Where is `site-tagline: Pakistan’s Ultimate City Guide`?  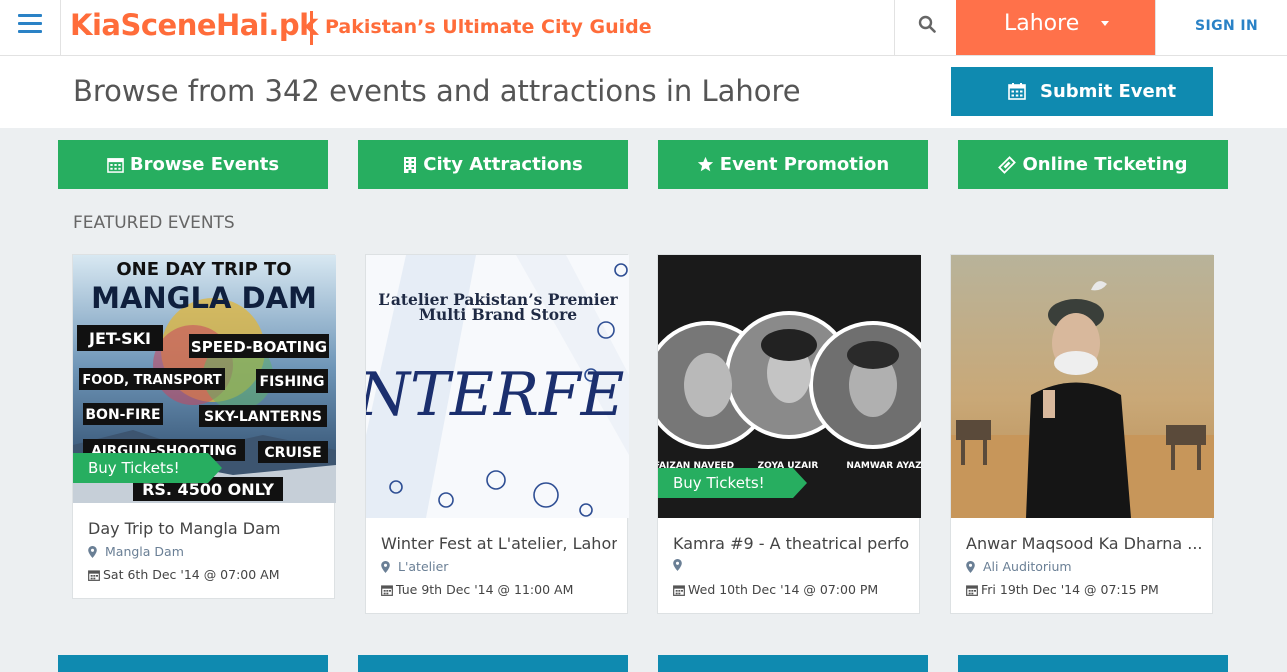 site-tagline: Pakistan’s Ultimate City Guide is located at coordinates (488, 27).